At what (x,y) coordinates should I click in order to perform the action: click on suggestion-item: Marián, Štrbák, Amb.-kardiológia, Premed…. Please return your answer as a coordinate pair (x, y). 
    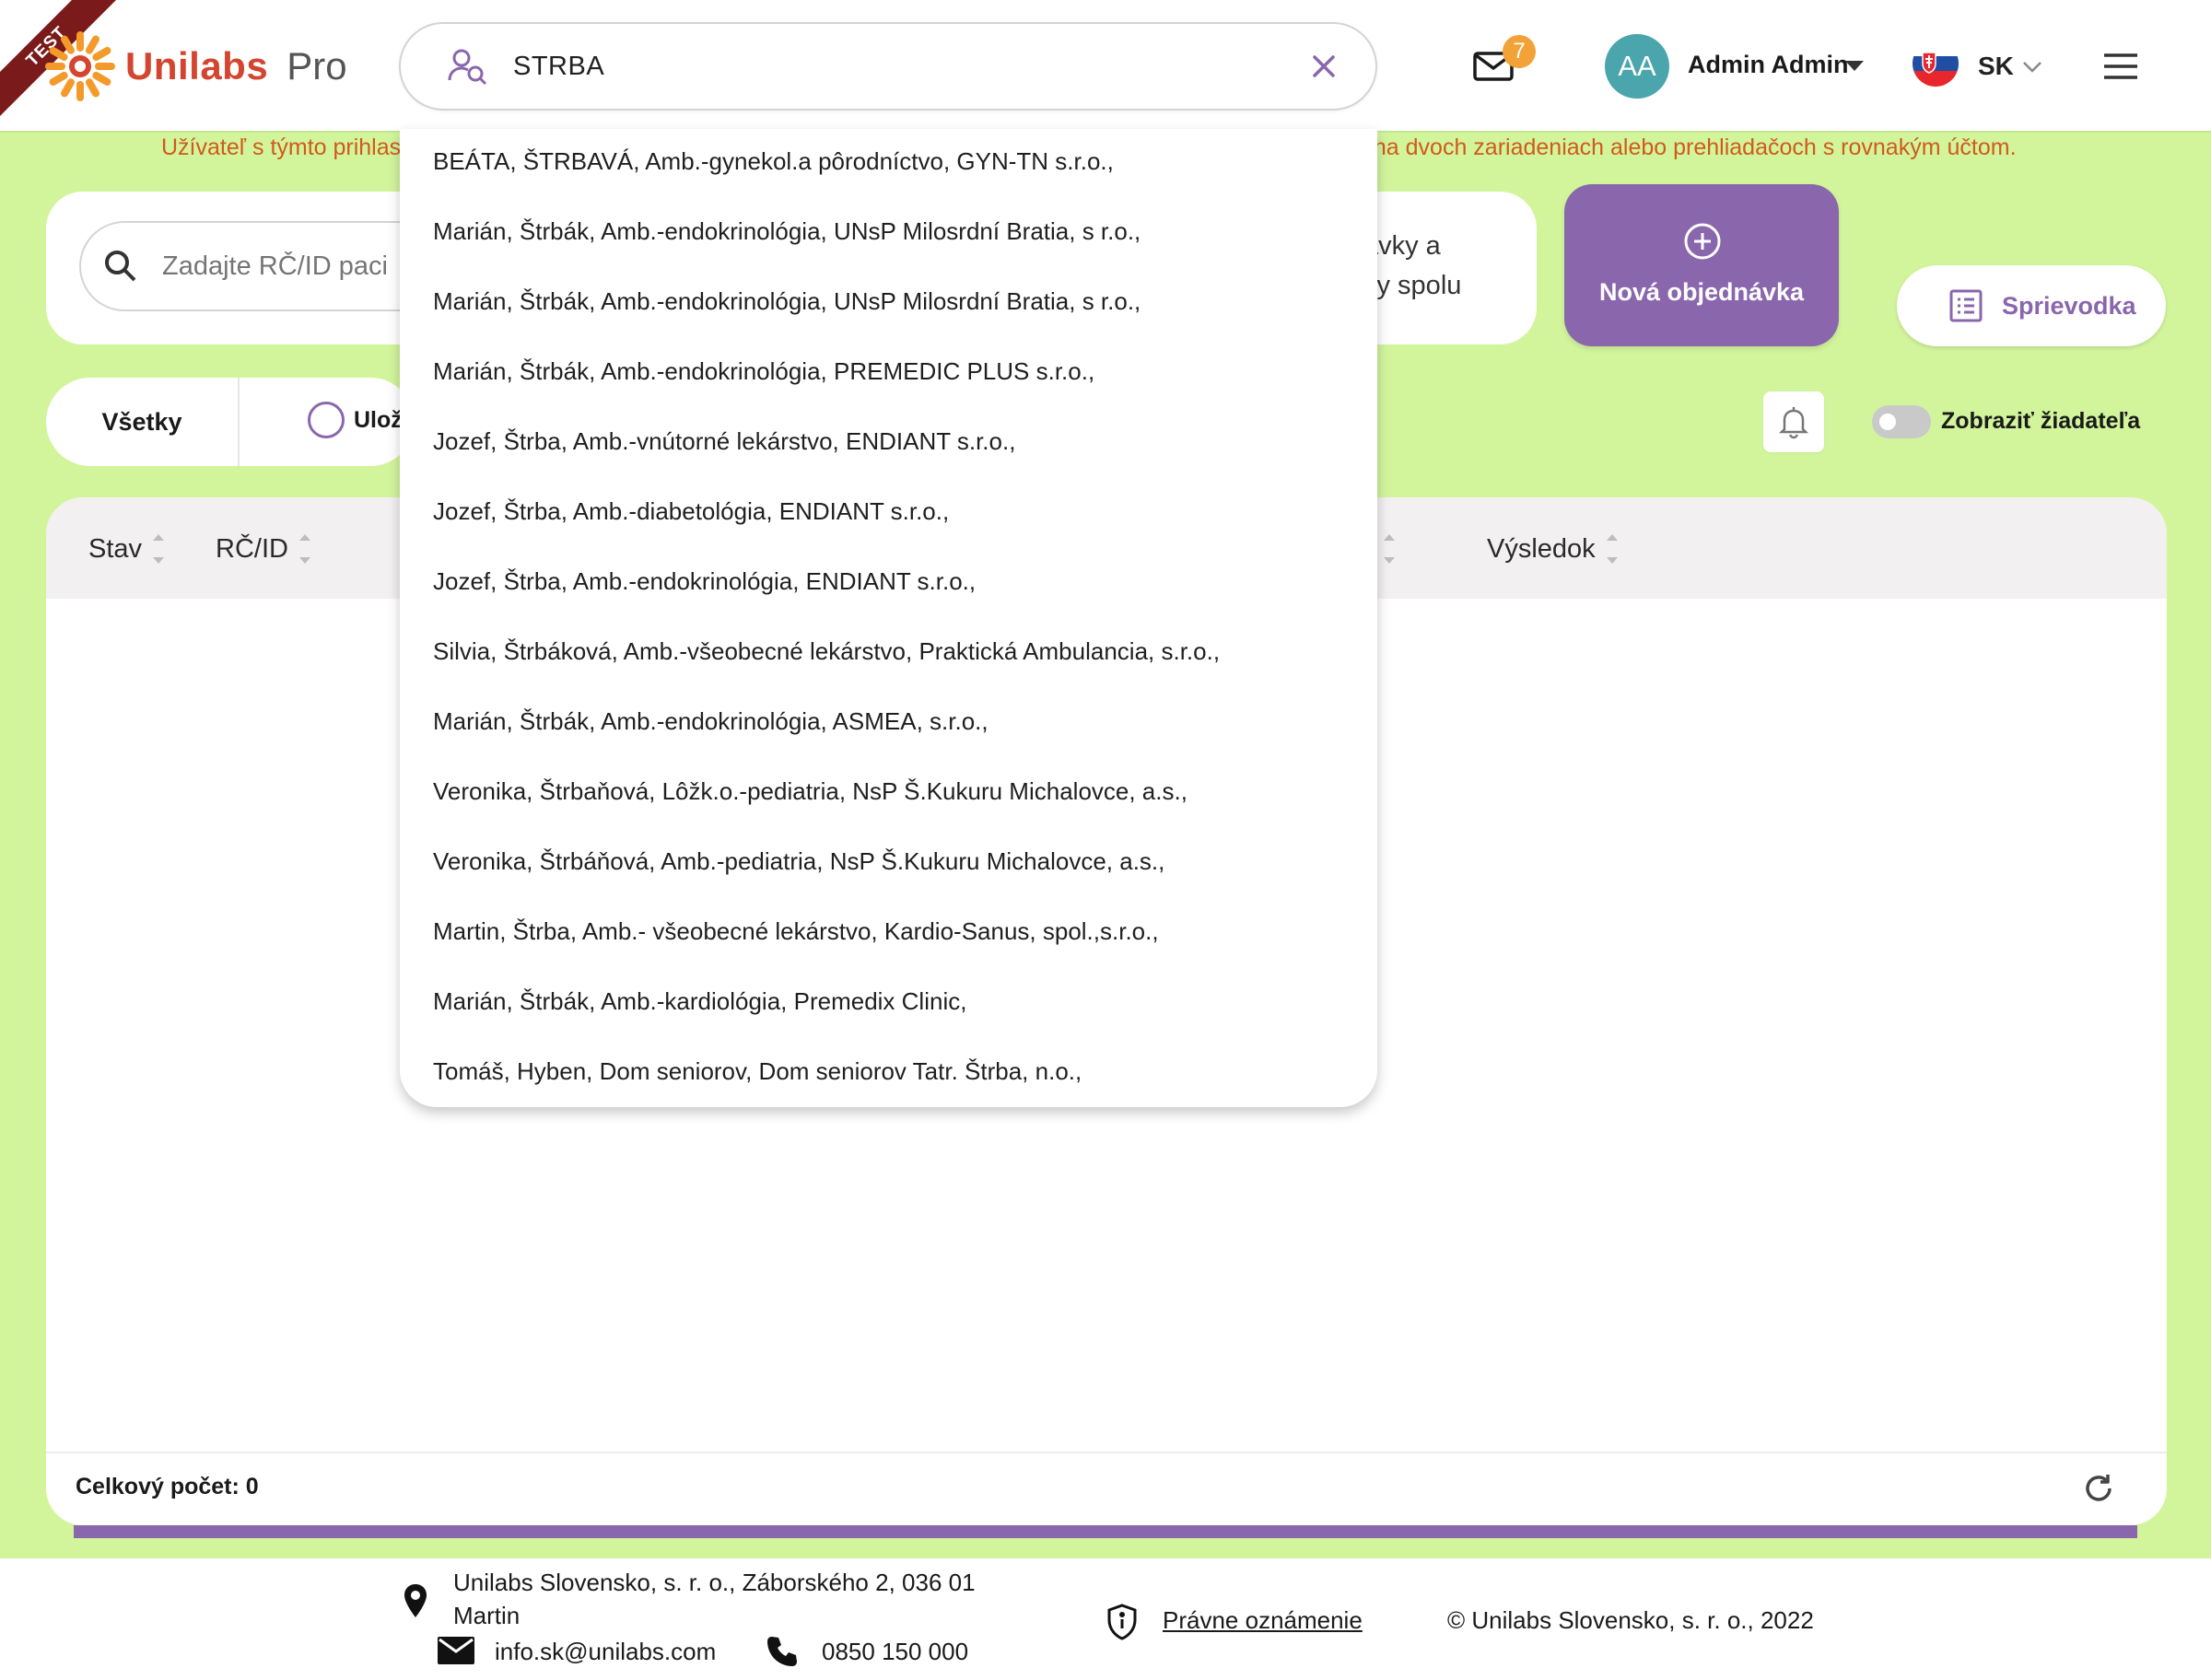
    Looking at the image, I should click on (699, 1001).